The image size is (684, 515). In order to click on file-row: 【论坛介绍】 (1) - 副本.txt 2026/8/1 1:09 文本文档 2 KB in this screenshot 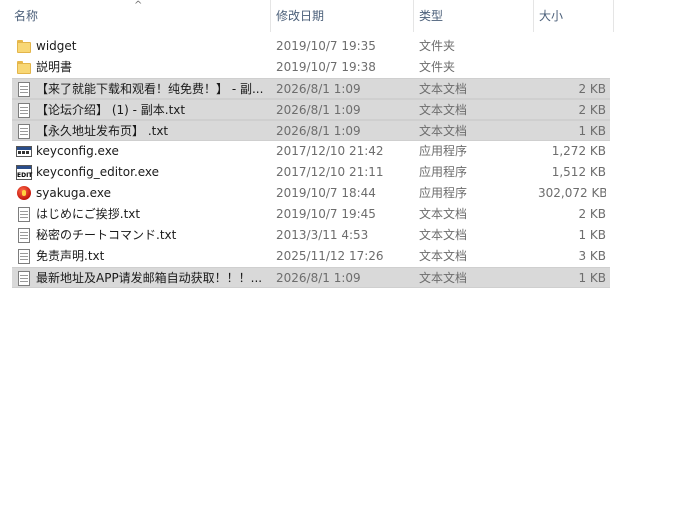, I will do `click(311, 109)`.